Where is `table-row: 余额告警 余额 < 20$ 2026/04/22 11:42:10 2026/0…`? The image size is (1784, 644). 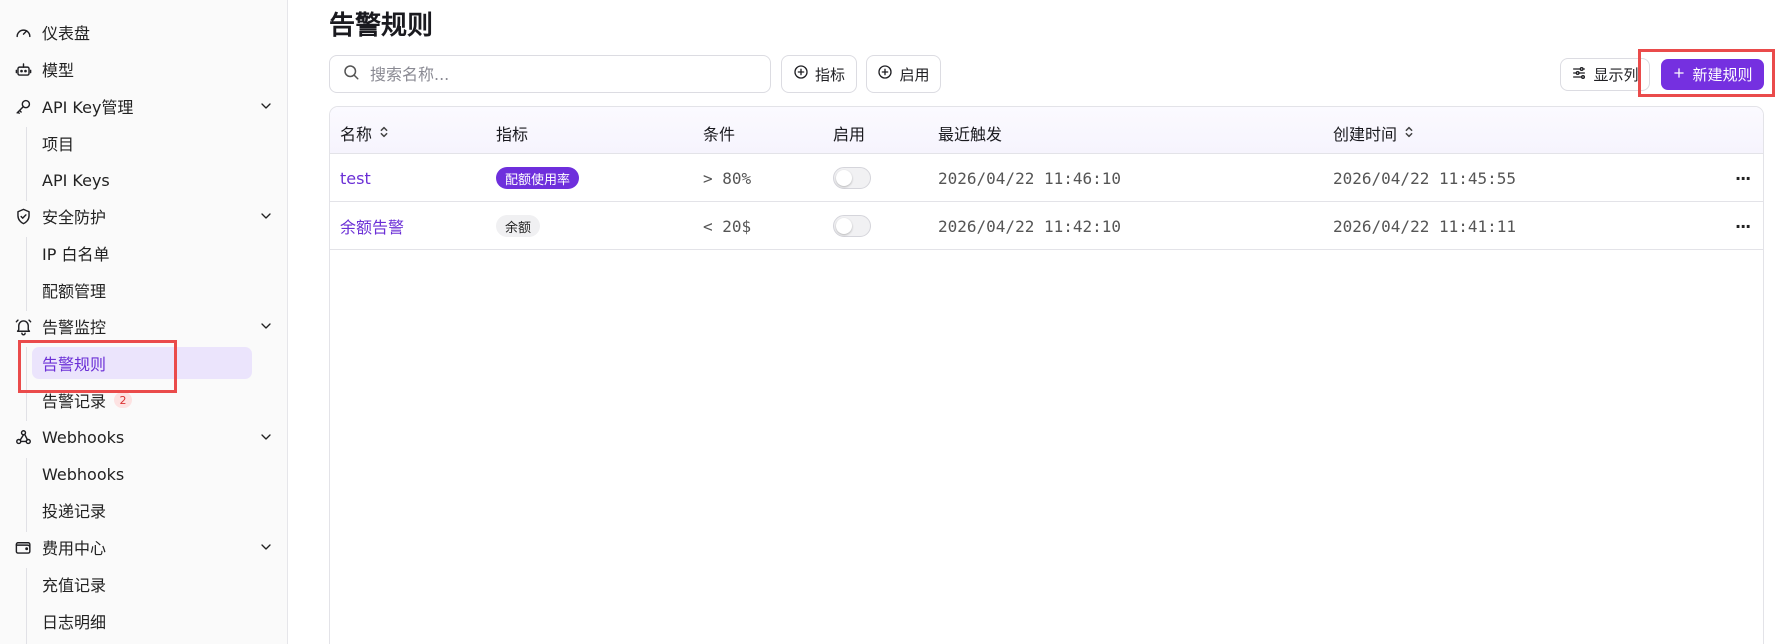
table-row: 余额告警 余额 < 20$ 2026/04/22 11:42:10 2026/0… is located at coordinates (1046, 226).